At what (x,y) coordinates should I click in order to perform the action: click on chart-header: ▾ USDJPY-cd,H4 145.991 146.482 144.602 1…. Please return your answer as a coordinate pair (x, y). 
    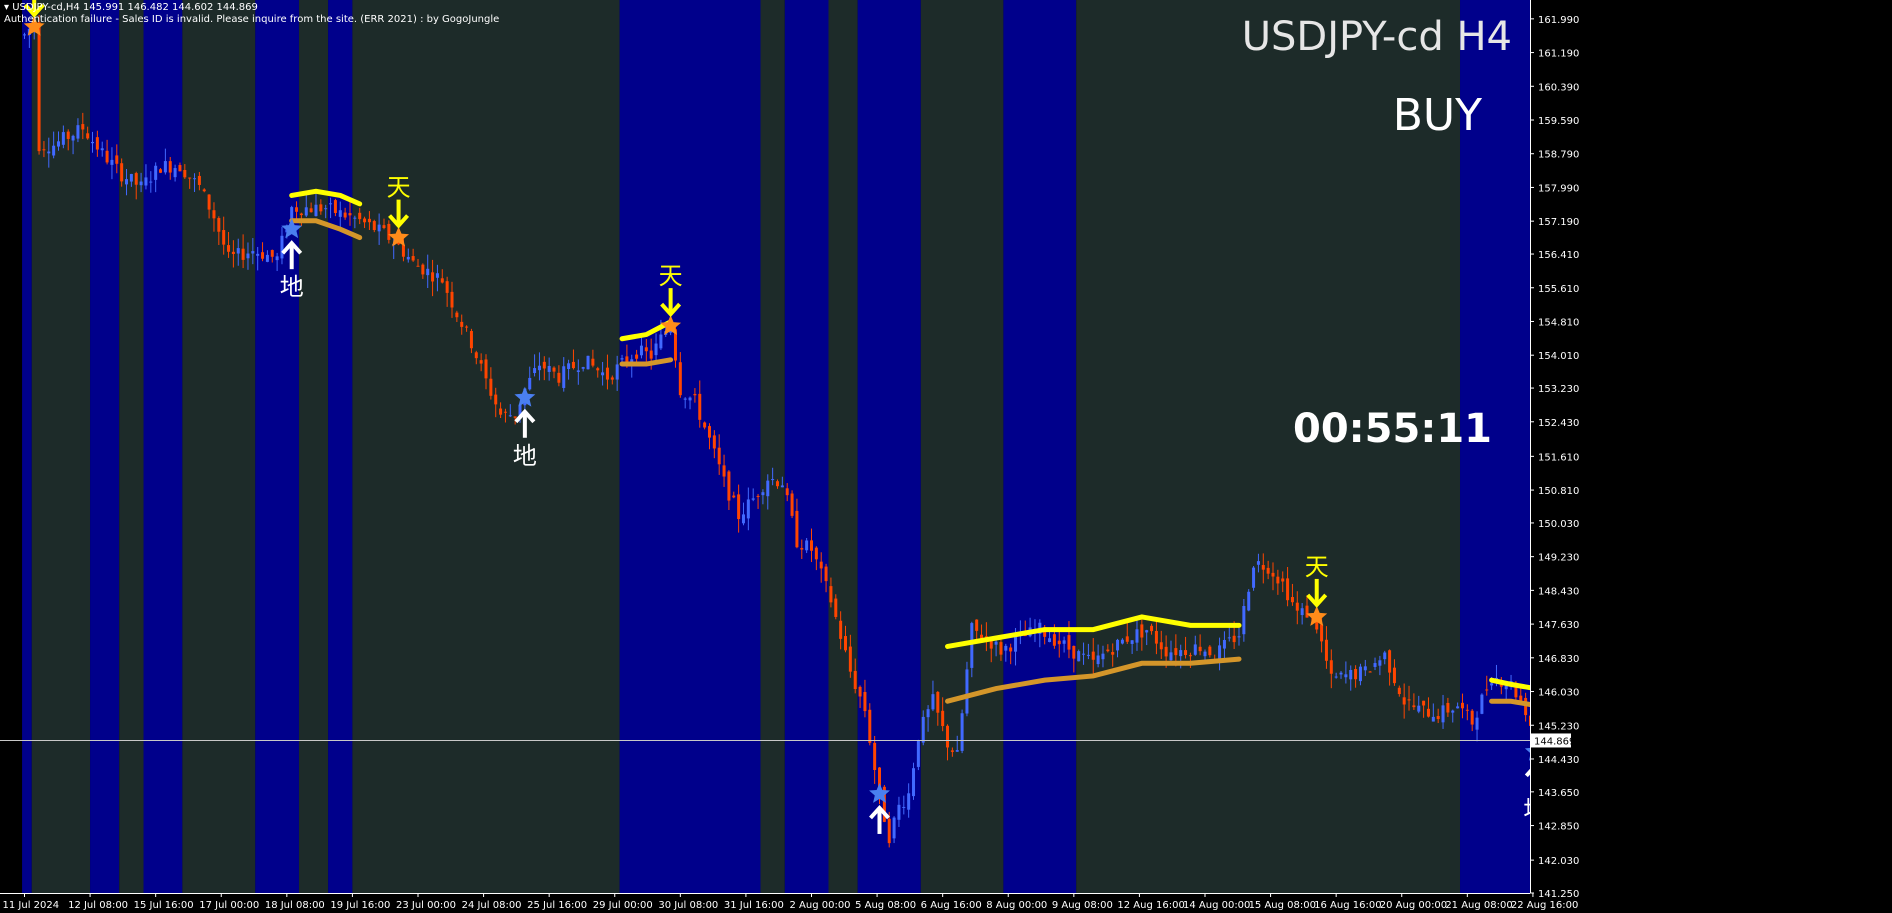
    Looking at the image, I should click on (131, 7).